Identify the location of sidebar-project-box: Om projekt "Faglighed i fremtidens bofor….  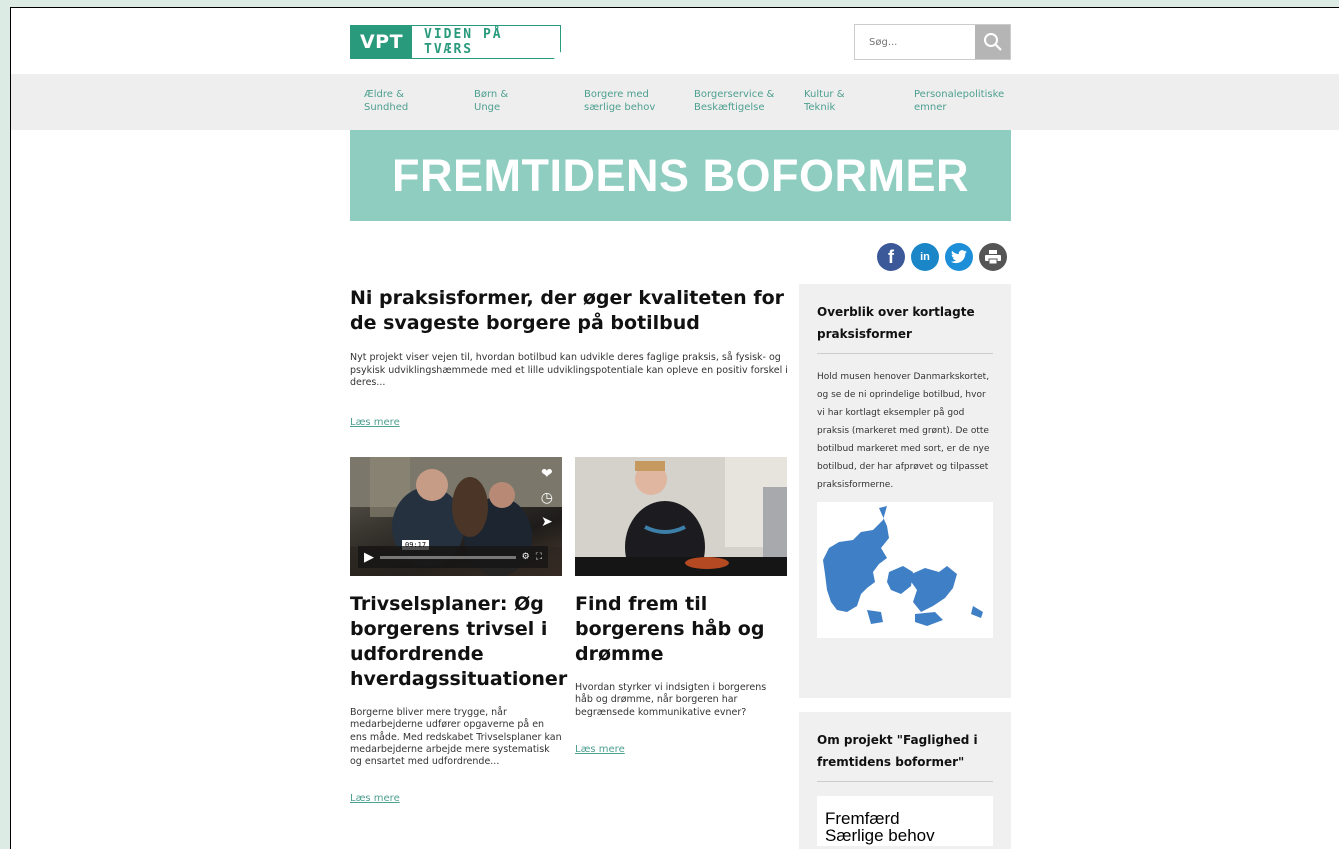
(905, 780).